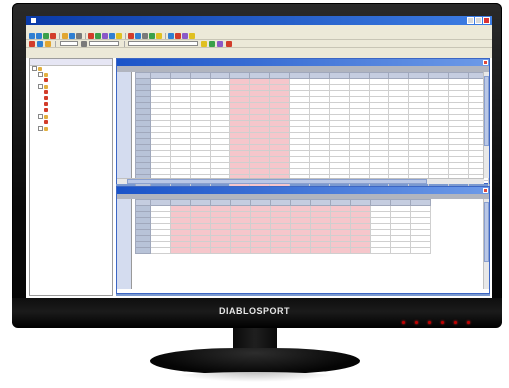  Describe the element at coordinates (83, 44) in the screenshot. I see `dropdown-icon` at that location.